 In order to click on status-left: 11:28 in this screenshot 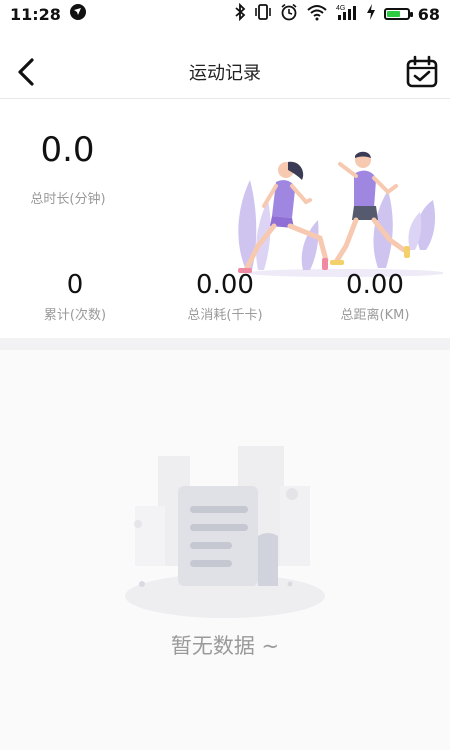, I will do `click(48, 14)`.